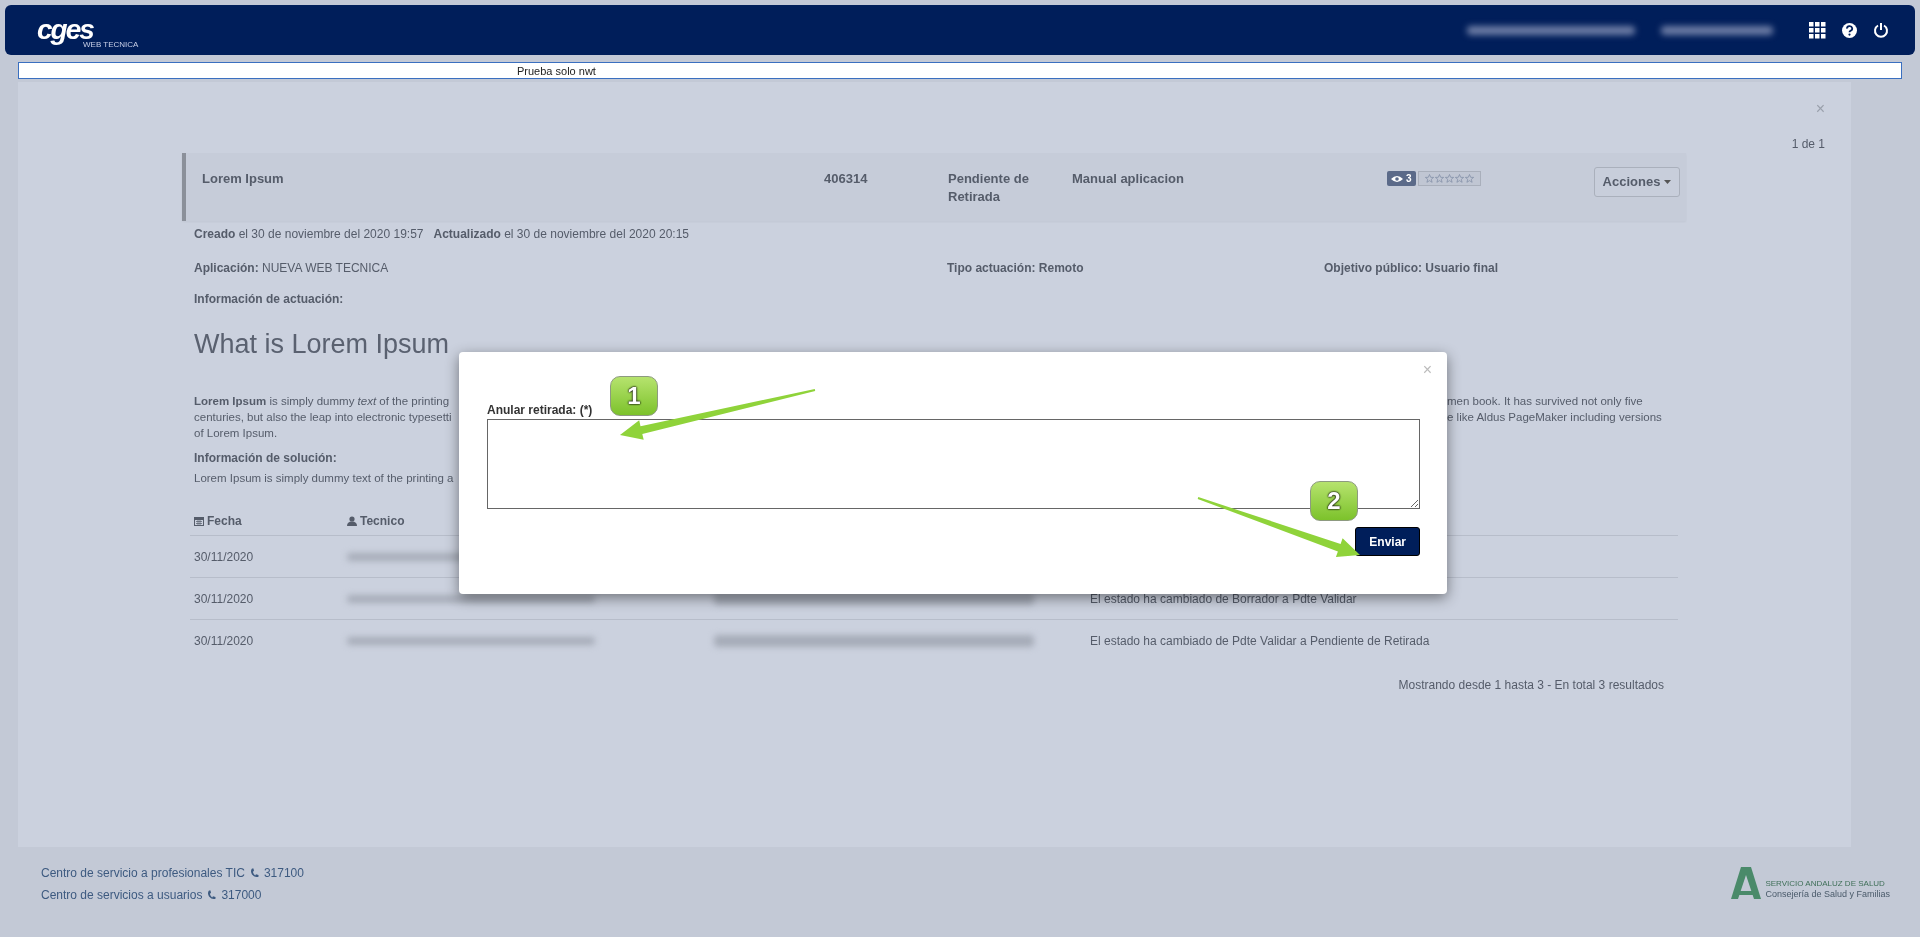 The height and width of the screenshot is (937, 1920). Describe the element at coordinates (143, 873) in the screenshot. I see `contact-text: Centro de servicio a profesionales TIC` at that location.